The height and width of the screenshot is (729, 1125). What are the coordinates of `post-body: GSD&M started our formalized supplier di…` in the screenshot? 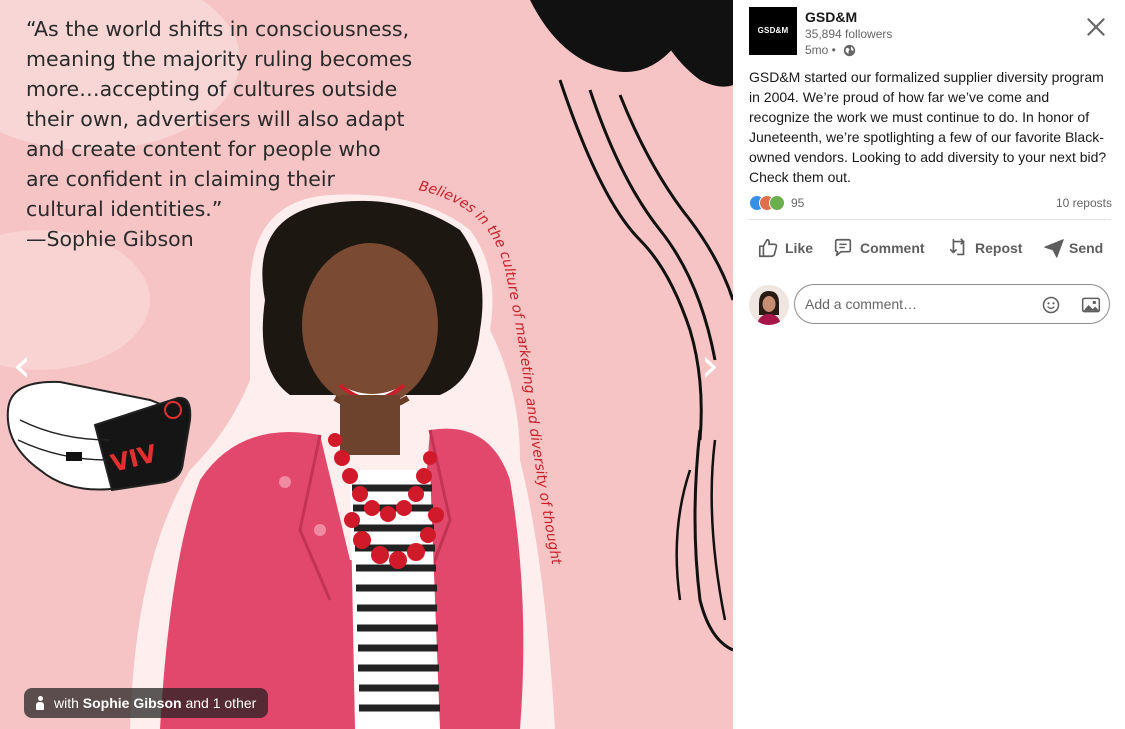 It's located at (928, 127).